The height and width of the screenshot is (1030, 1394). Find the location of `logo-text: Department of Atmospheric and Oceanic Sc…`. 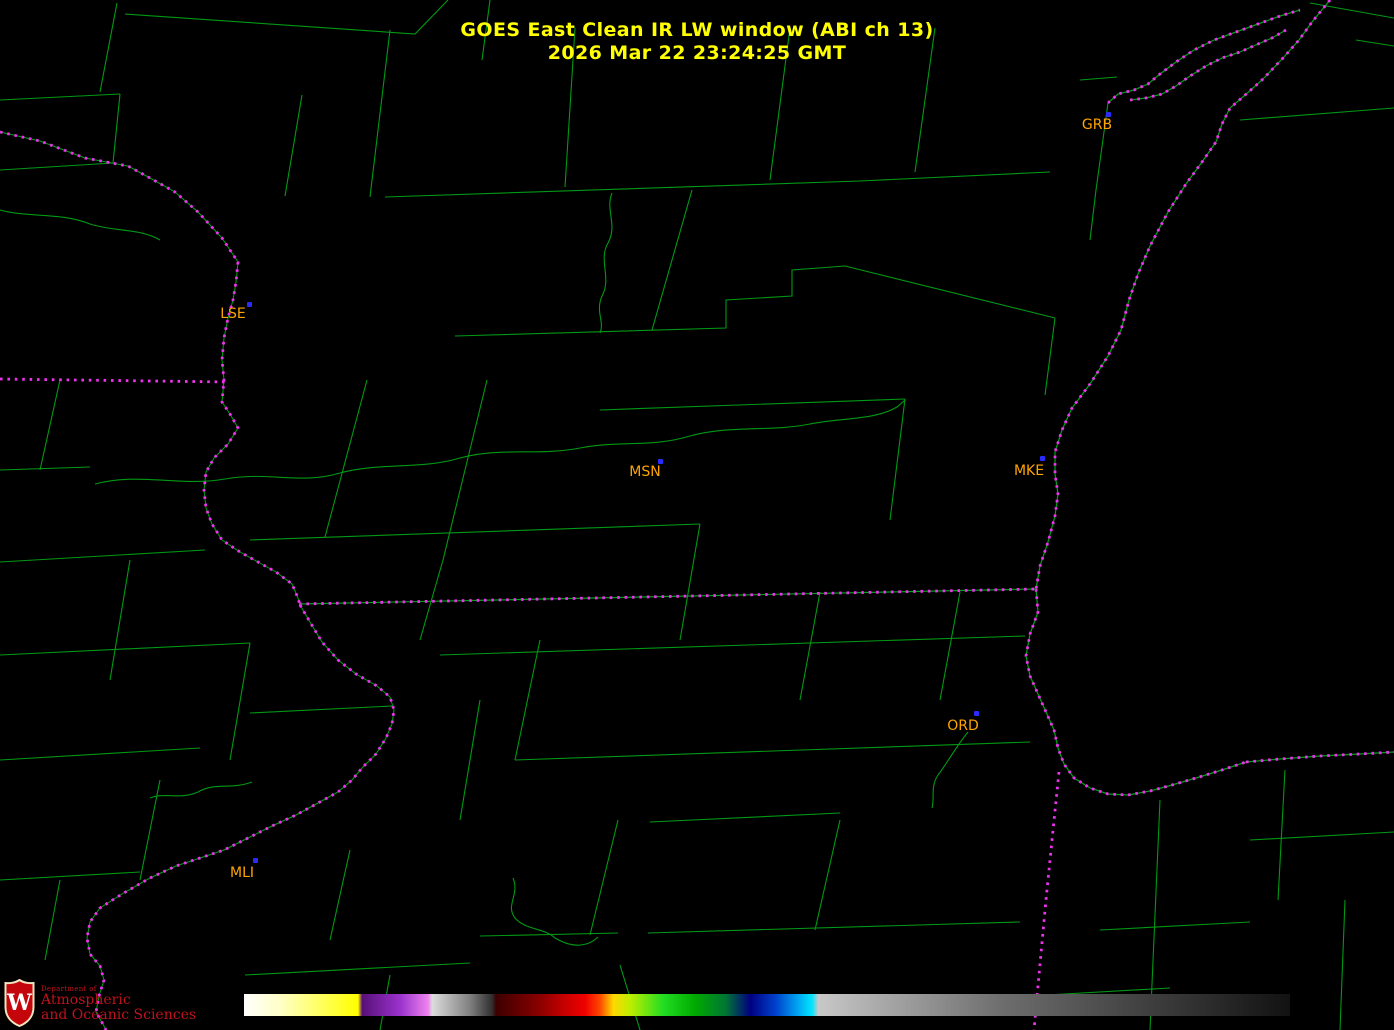

logo-text: Department of Atmospheric and Oceanic Sc… is located at coordinates (118, 1001).